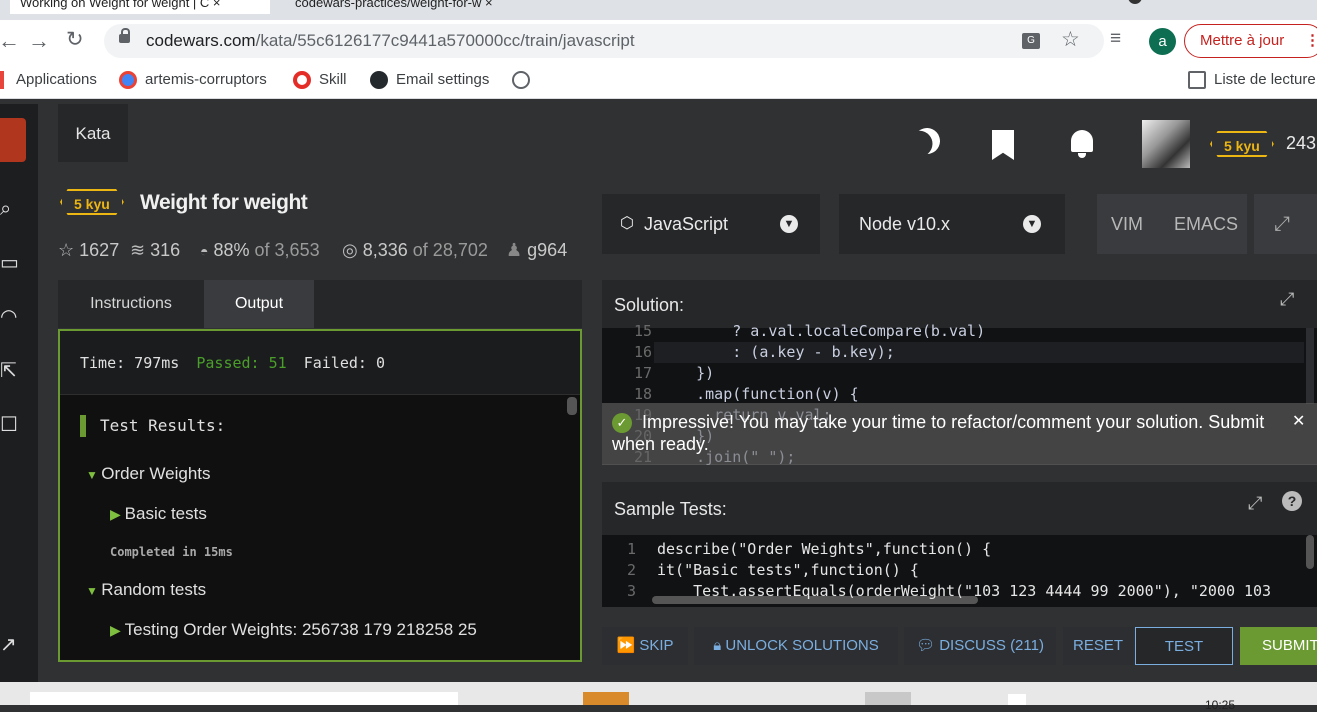 This screenshot has width=1317, height=712. I want to click on bookmark-artemis: artemis-corruptors, so click(193, 80).